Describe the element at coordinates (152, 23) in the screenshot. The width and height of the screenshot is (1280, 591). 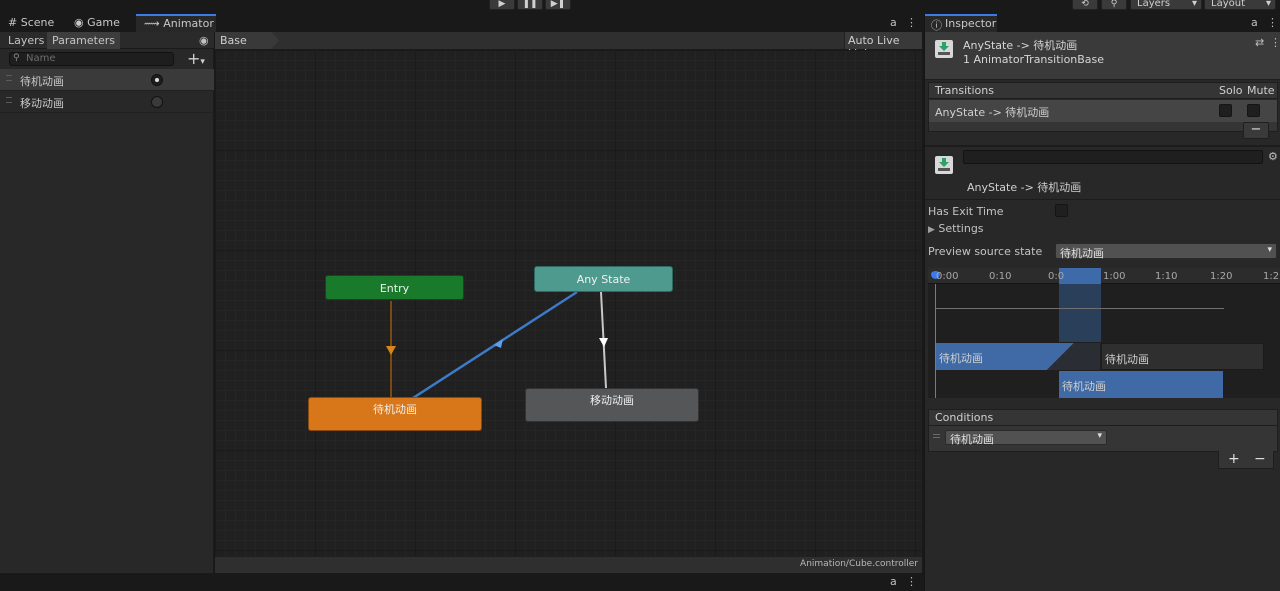
I see `animator-icon: ⟿` at that location.